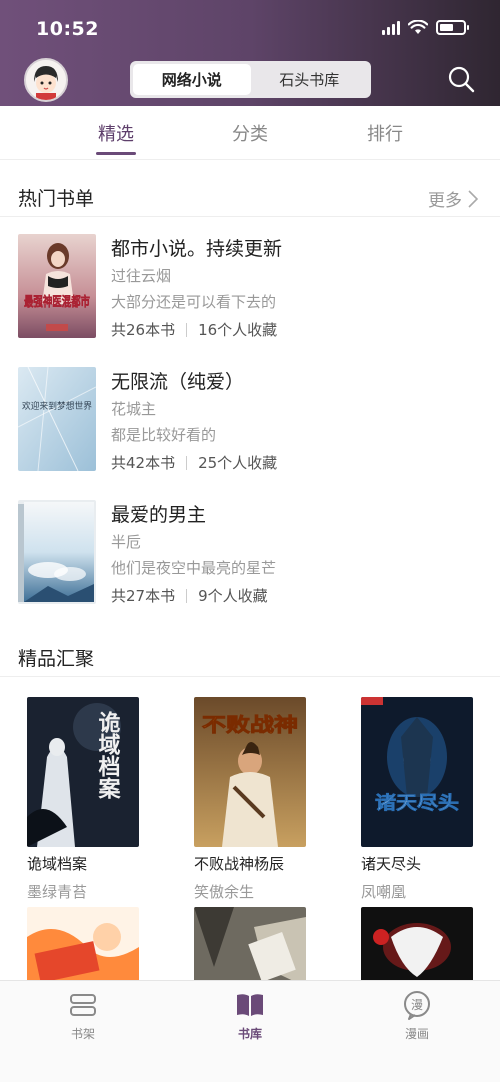 The height and width of the screenshot is (1082, 500). Describe the element at coordinates (417, 803) in the screenshot. I see `cover-title: 诸天尽头` at that location.